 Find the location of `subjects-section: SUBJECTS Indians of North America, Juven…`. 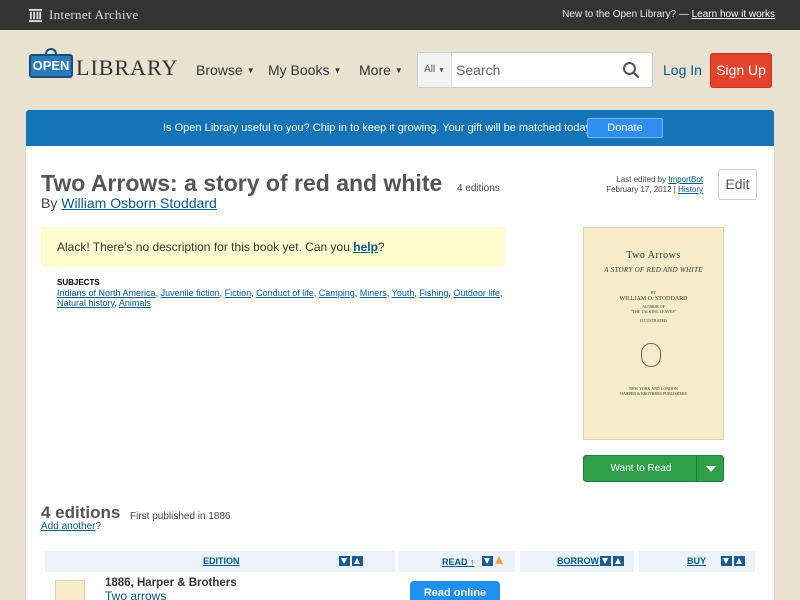

subjects-section: SUBJECTS Indians of North America, Juven… is located at coordinates (282, 293).